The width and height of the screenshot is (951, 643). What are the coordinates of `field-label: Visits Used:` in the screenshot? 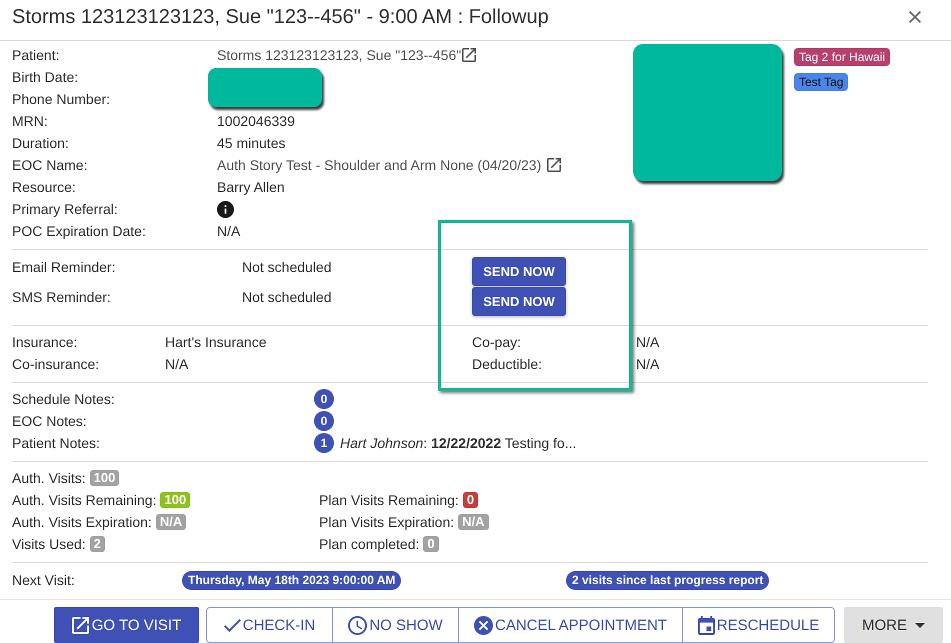 It's located at (49, 544).